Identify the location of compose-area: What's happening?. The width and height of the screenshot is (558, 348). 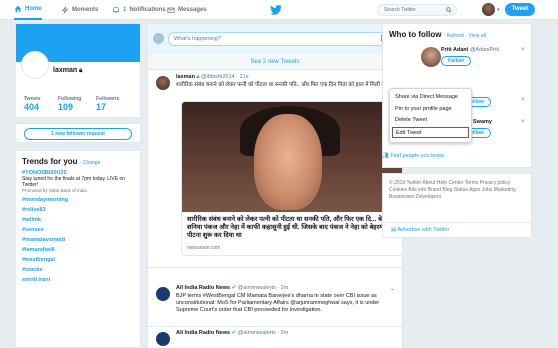
(275, 39).